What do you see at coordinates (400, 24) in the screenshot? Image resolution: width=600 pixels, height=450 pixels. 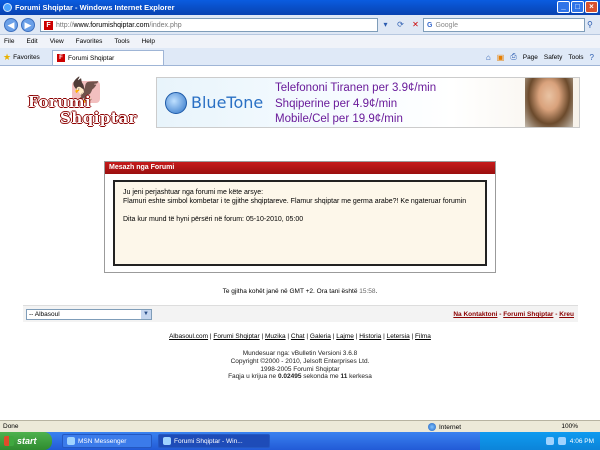 I see `refresh-icon: ⟳` at bounding box center [400, 24].